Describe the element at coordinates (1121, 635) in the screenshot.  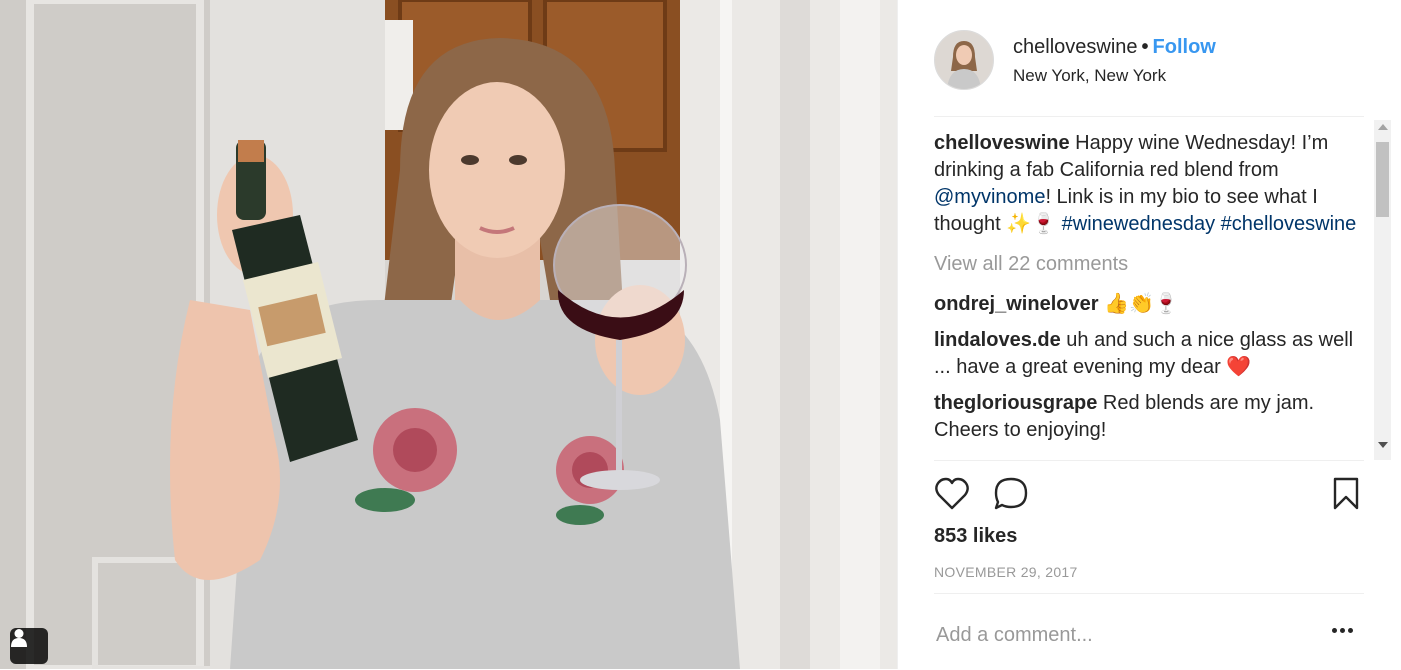
I see `add-comment-input` at that location.